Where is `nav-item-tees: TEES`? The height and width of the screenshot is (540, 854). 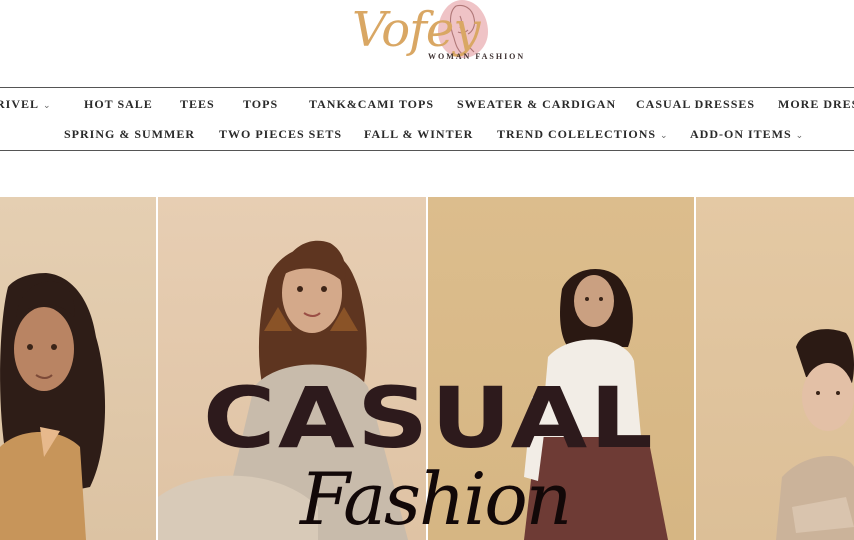
nav-item-tees: TEES is located at coordinates (197, 104).